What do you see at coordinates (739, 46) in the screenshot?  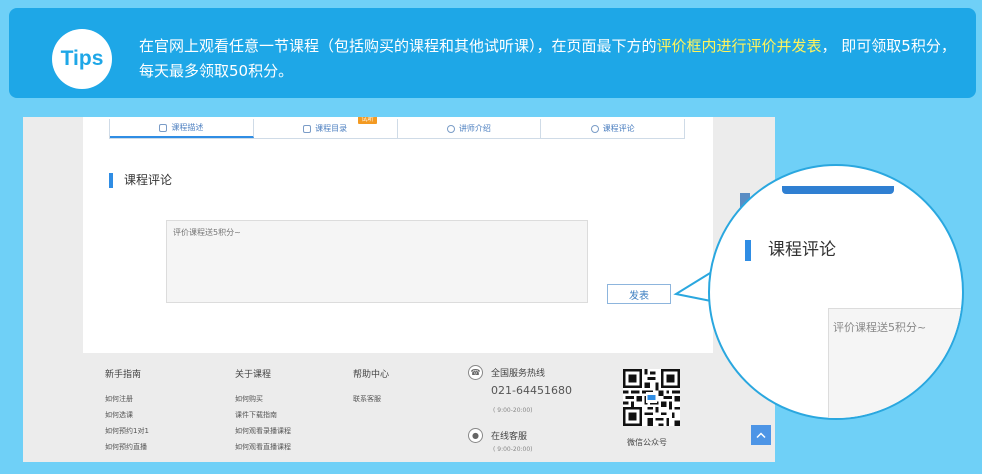 I see `tips-text-highlight: 评价框内进行评价并发表` at bounding box center [739, 46].